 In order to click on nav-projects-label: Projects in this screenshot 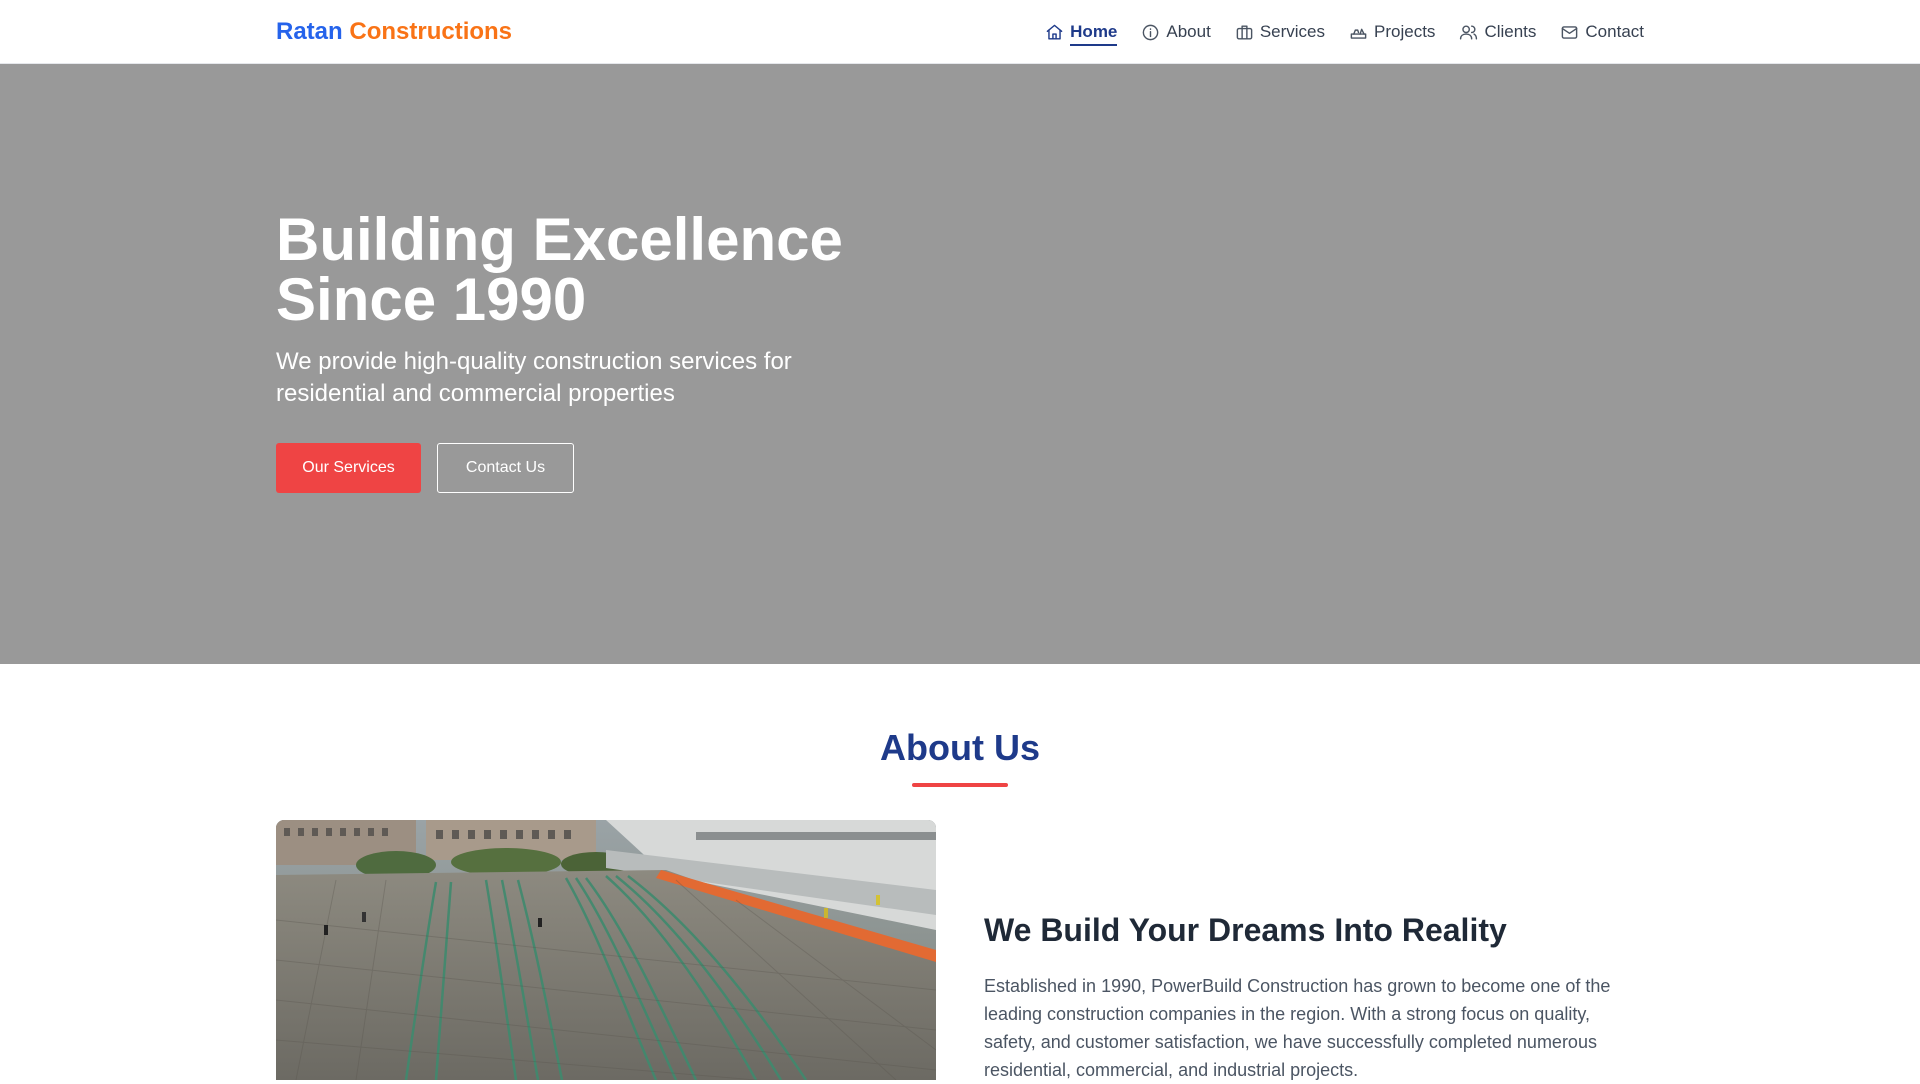, I will do `click(1405, 31)`.